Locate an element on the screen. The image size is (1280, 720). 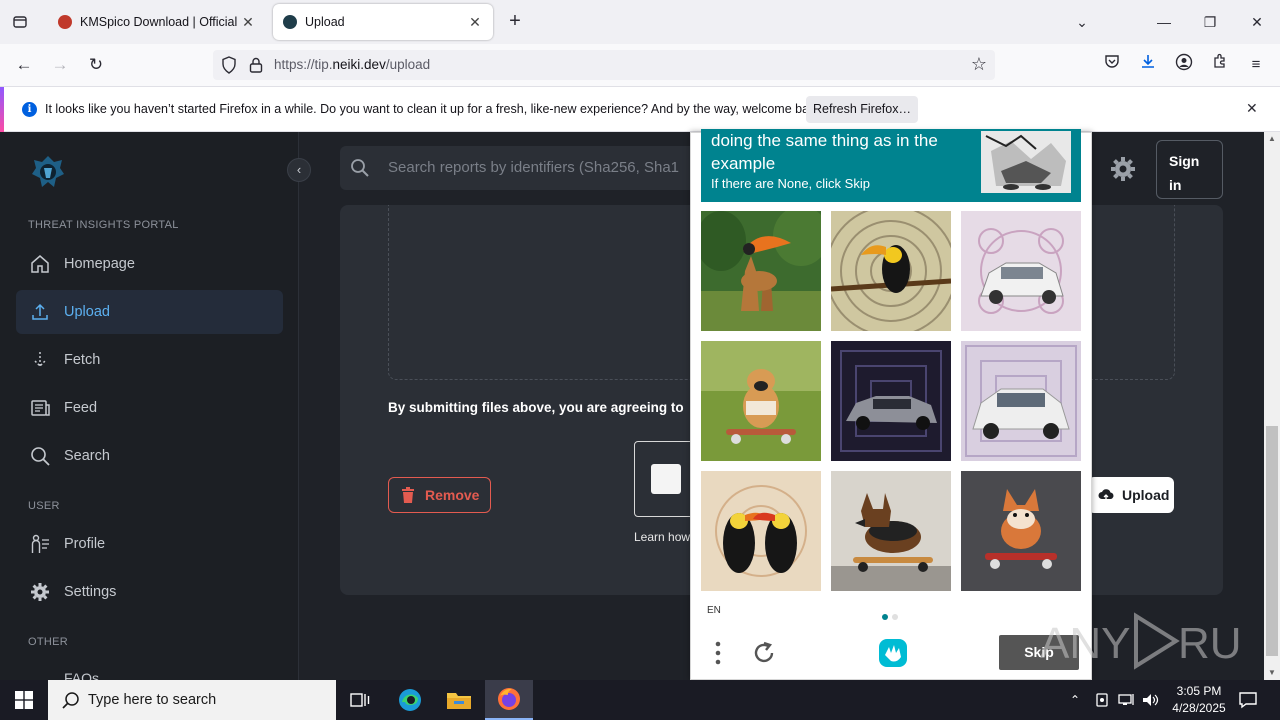
firefox-taskbar-icon is located at coordinates (509, 700).